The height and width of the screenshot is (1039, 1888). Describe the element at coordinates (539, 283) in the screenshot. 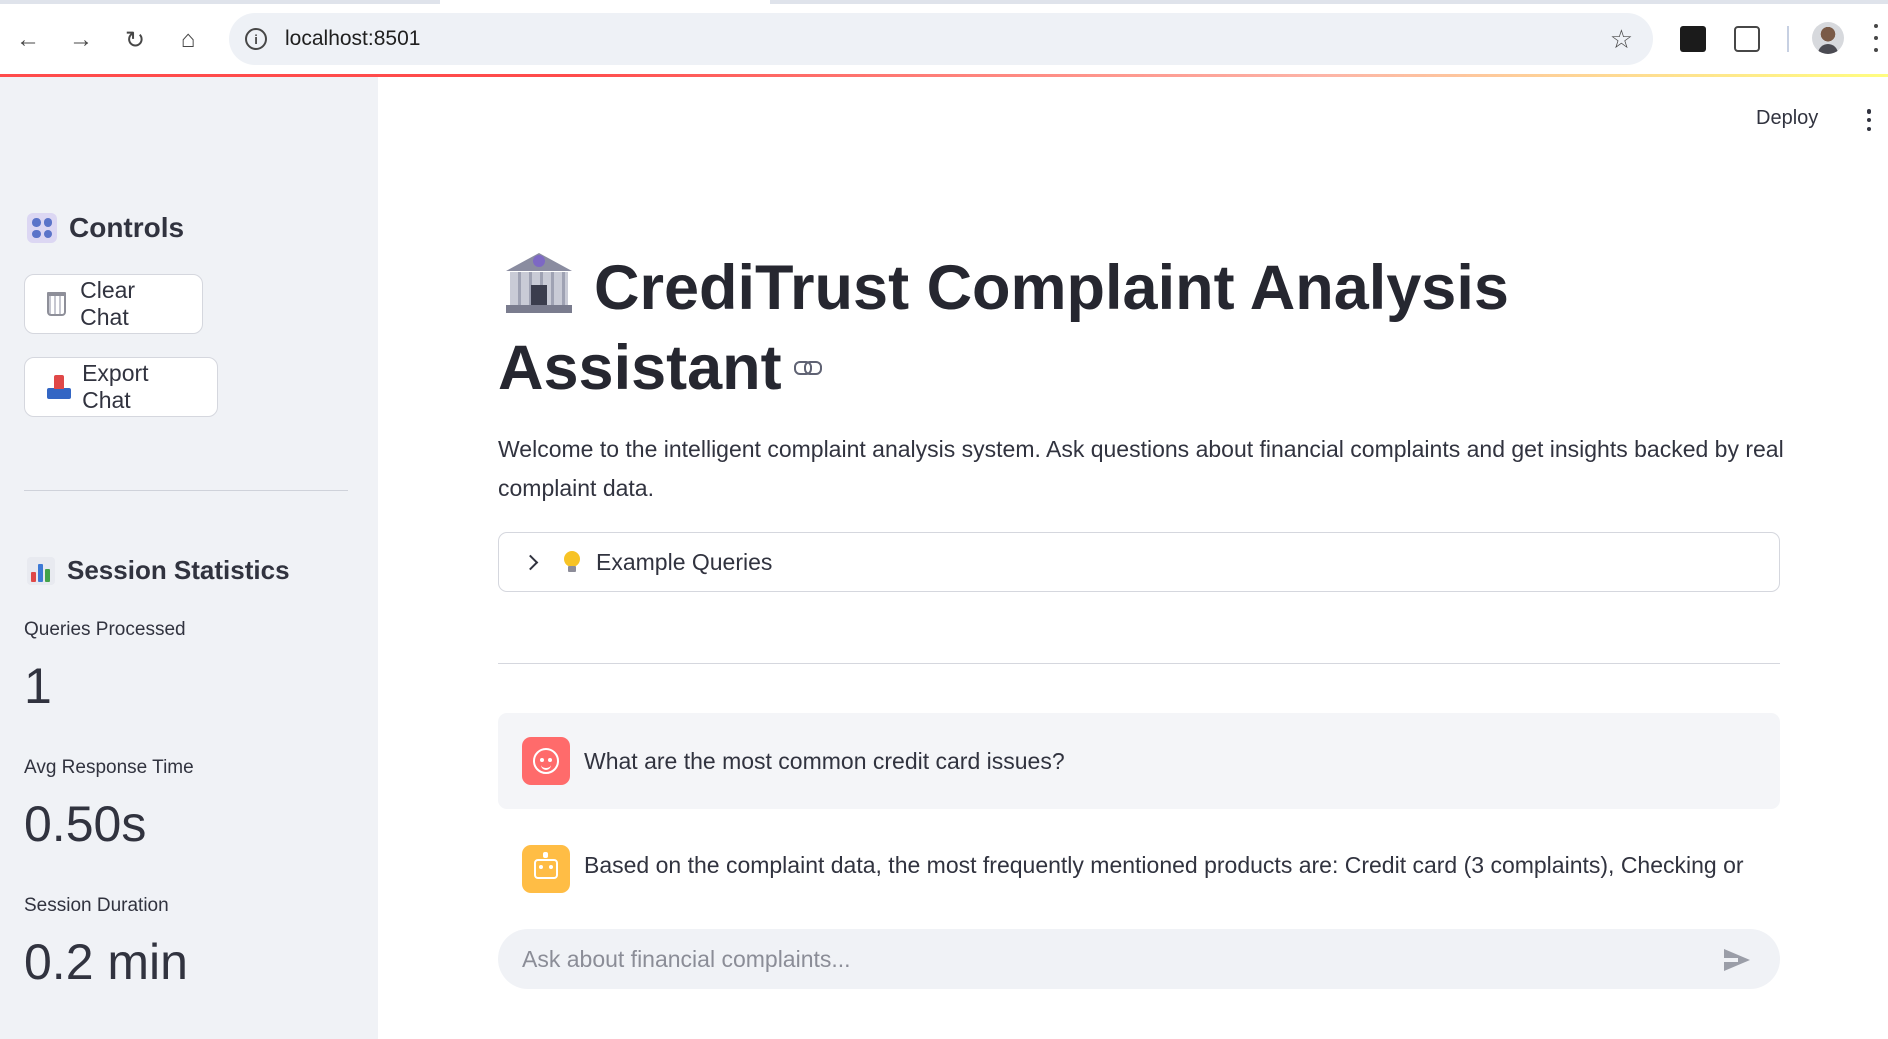

I see `bank-icon` at that location.